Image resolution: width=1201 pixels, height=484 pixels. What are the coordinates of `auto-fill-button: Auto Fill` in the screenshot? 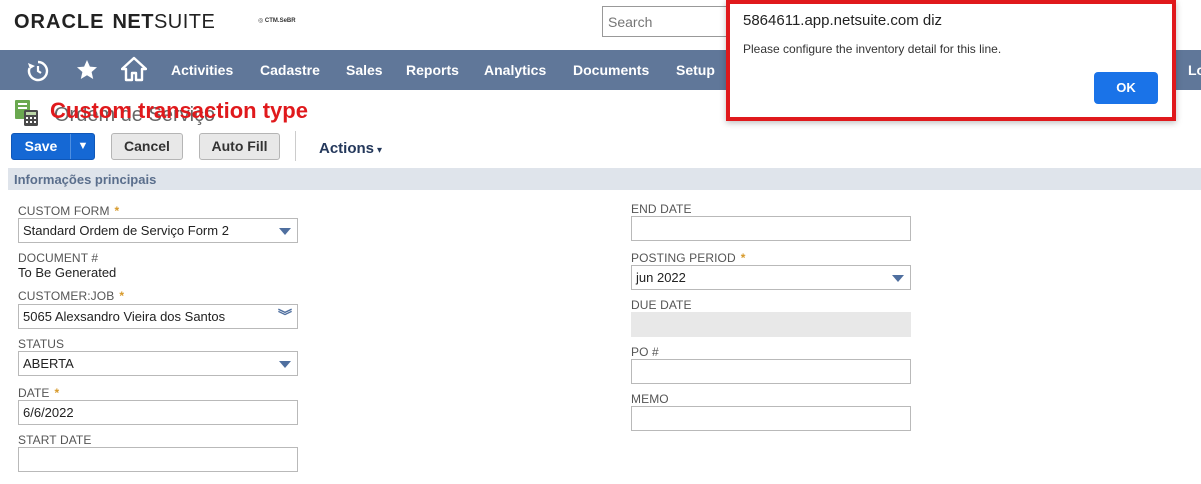 It's located at (239, 146).